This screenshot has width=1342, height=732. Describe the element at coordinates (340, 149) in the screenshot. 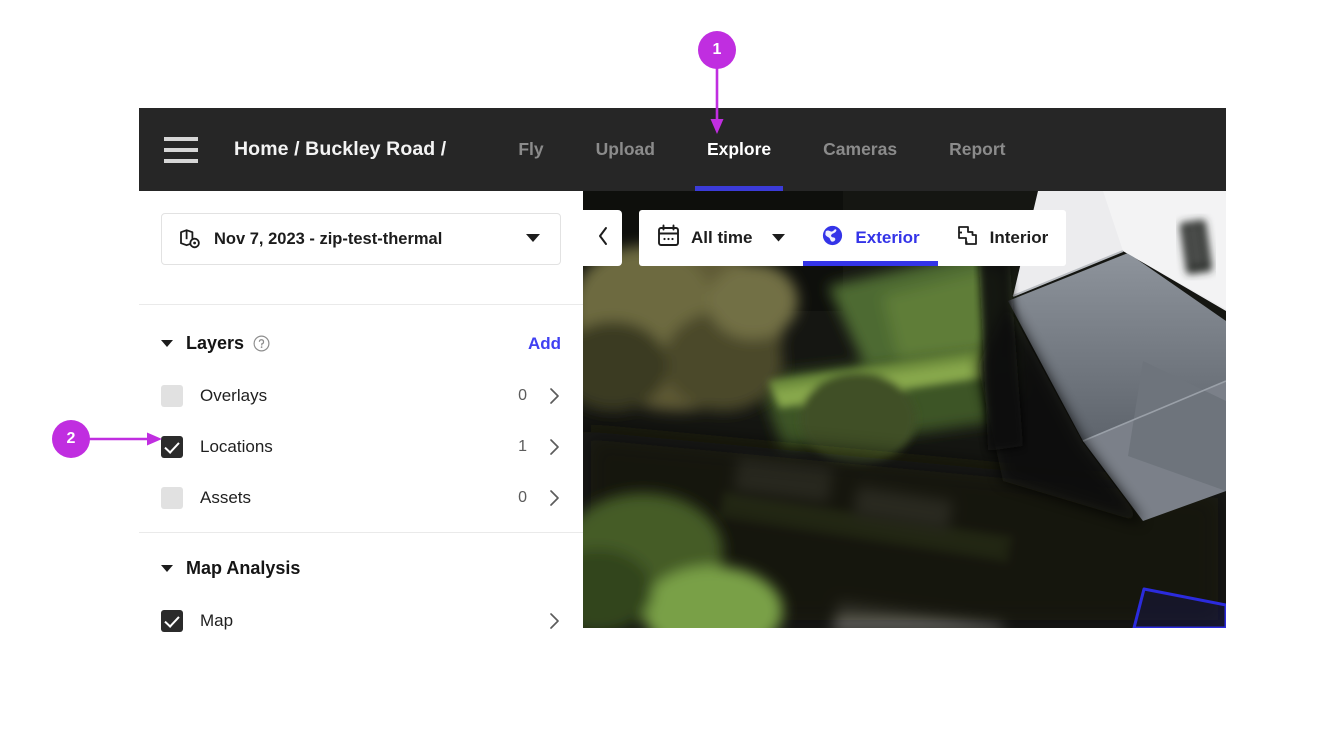

I see `breadcrumb: Home / Buckley Road /` at that location.